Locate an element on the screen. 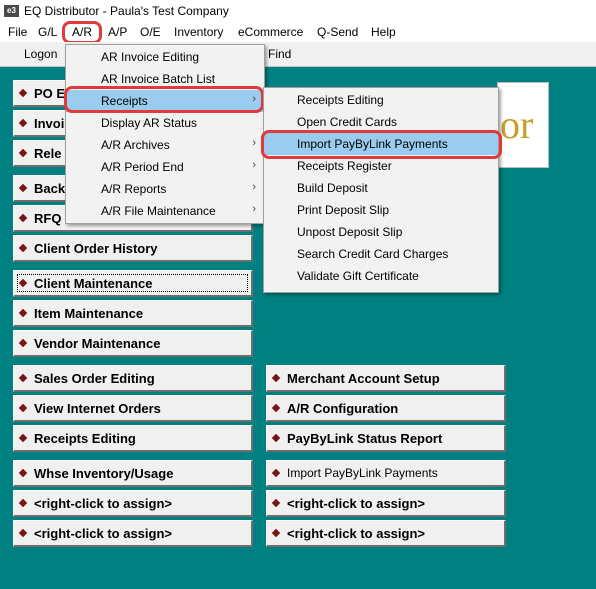  submenu-item-print-deposit-slip: Print Deposit Slip is located at coordinates (381, 210).